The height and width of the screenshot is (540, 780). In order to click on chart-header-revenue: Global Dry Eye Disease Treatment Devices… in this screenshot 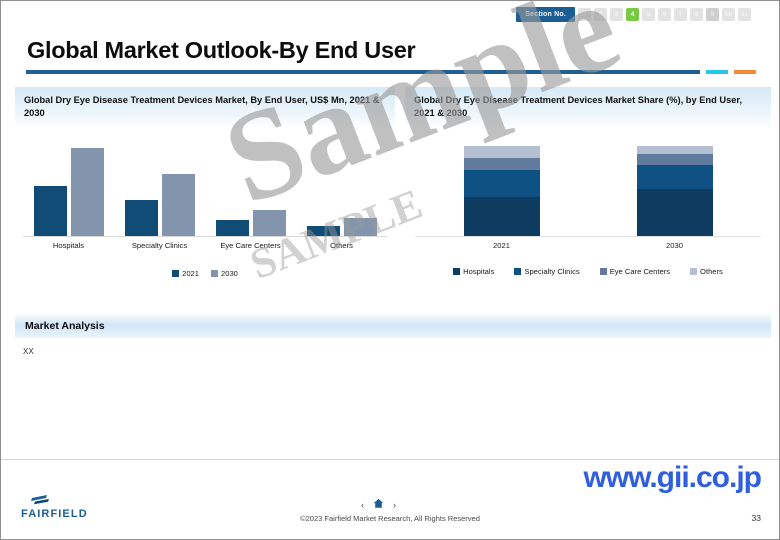, I will do `click(205, 108)`.